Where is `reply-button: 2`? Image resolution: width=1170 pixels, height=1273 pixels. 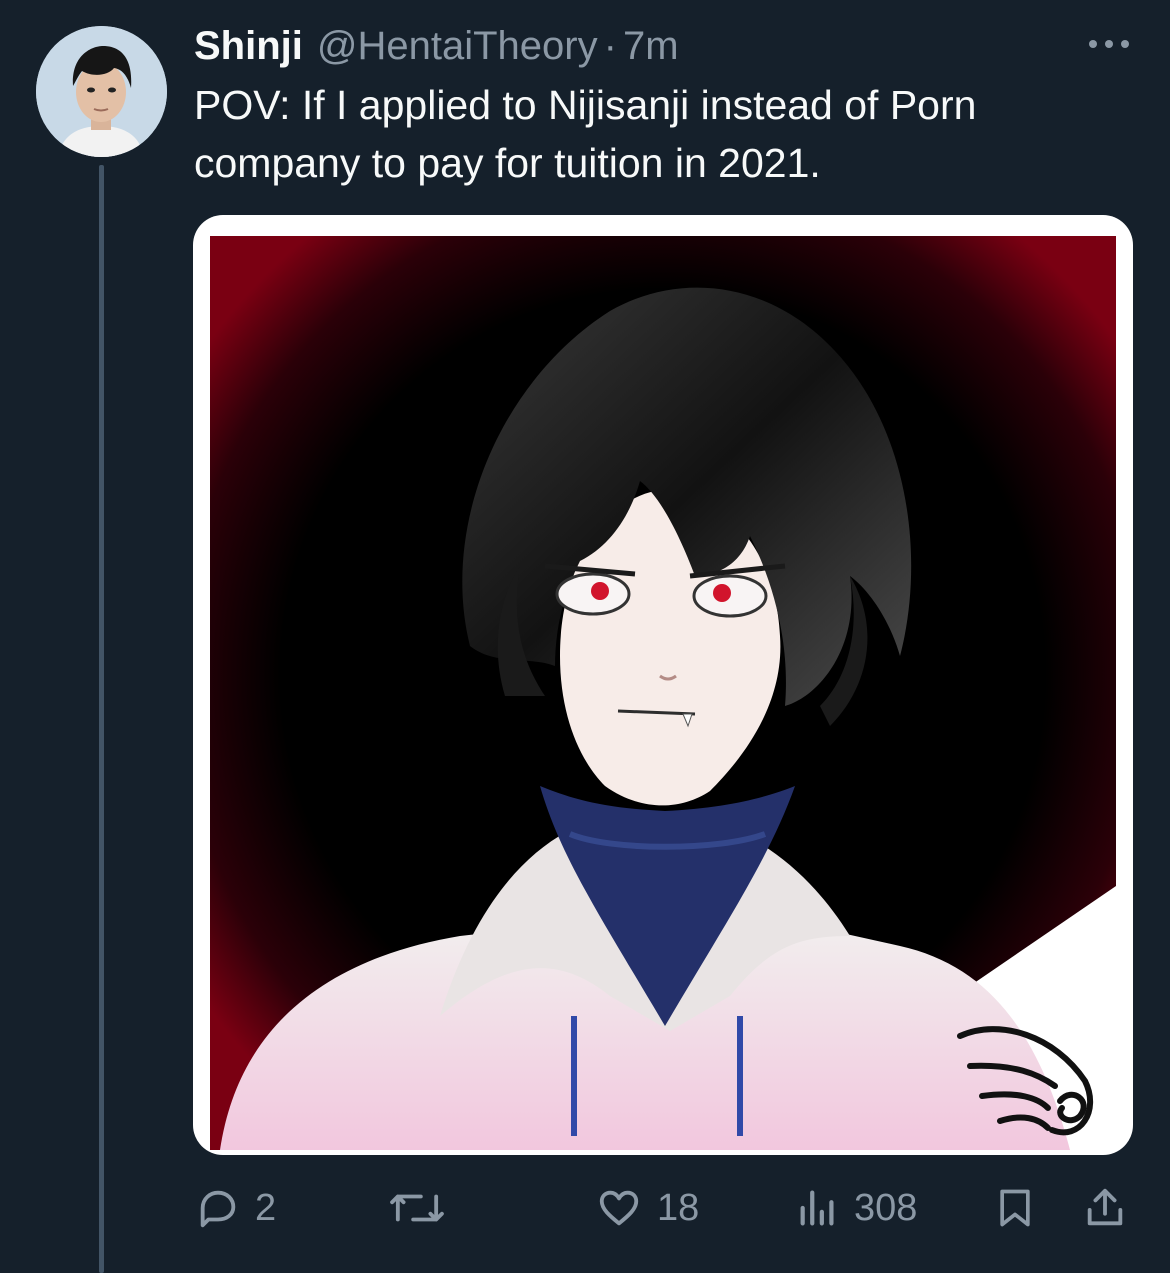
reply-button: 2 is located at coordinates (235, 1208).